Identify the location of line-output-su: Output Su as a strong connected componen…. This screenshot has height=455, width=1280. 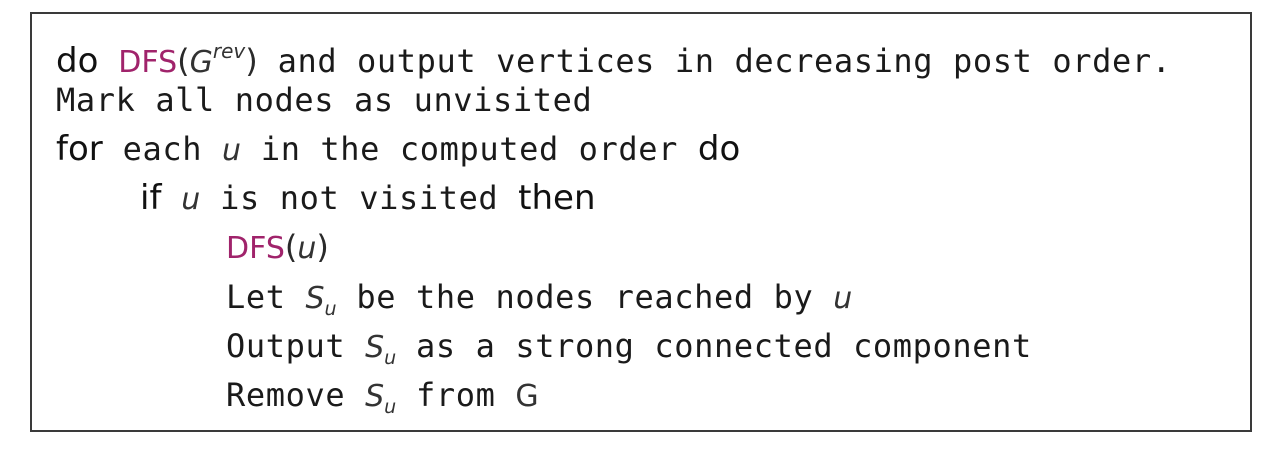
(629, 346).